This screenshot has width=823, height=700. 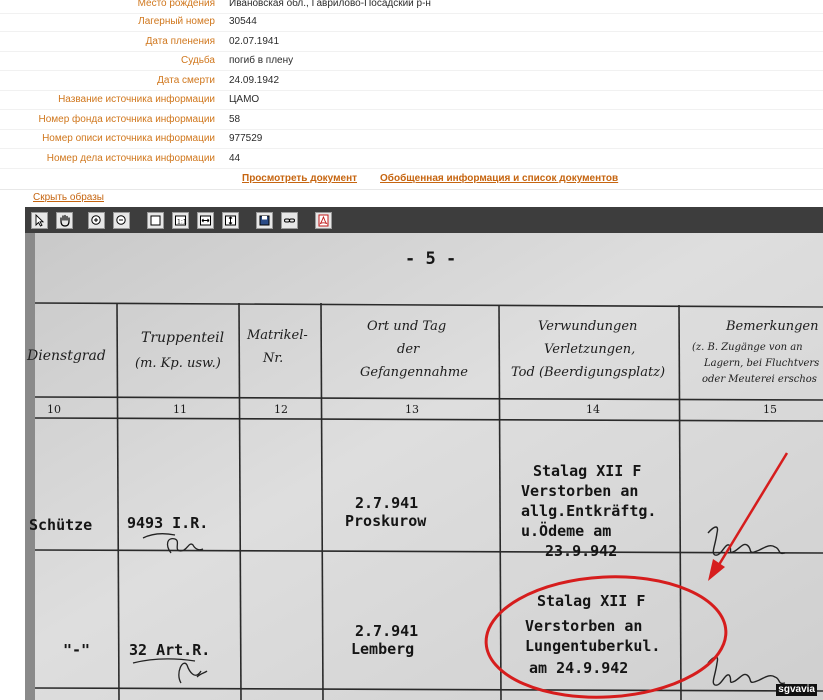 I want to click on row2-capture-place: Lemberg, so click(x=382, y=649).